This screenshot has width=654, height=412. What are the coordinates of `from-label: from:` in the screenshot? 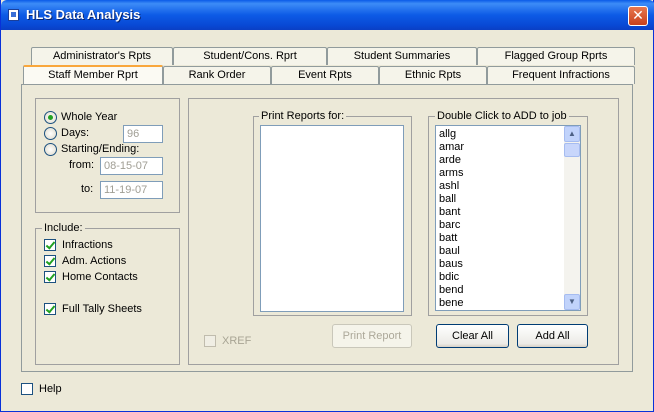 It's located at (82, 165).